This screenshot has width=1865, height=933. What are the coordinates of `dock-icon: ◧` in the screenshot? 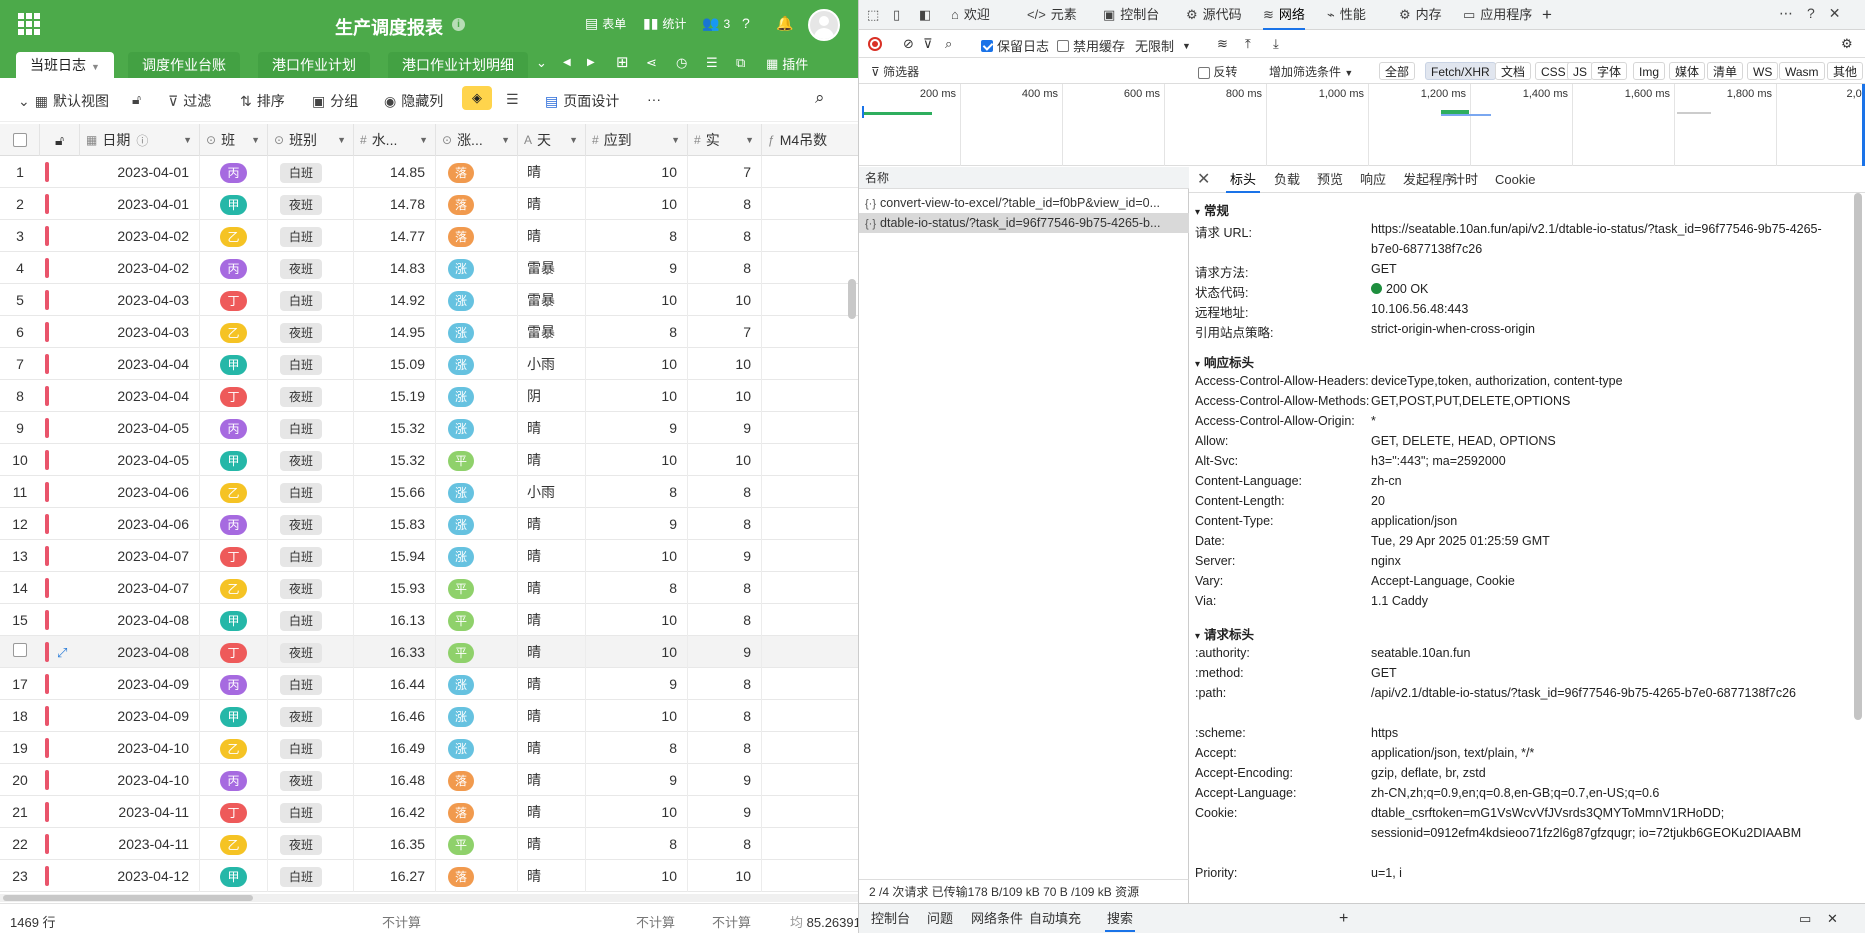 It's located at (925, 15).